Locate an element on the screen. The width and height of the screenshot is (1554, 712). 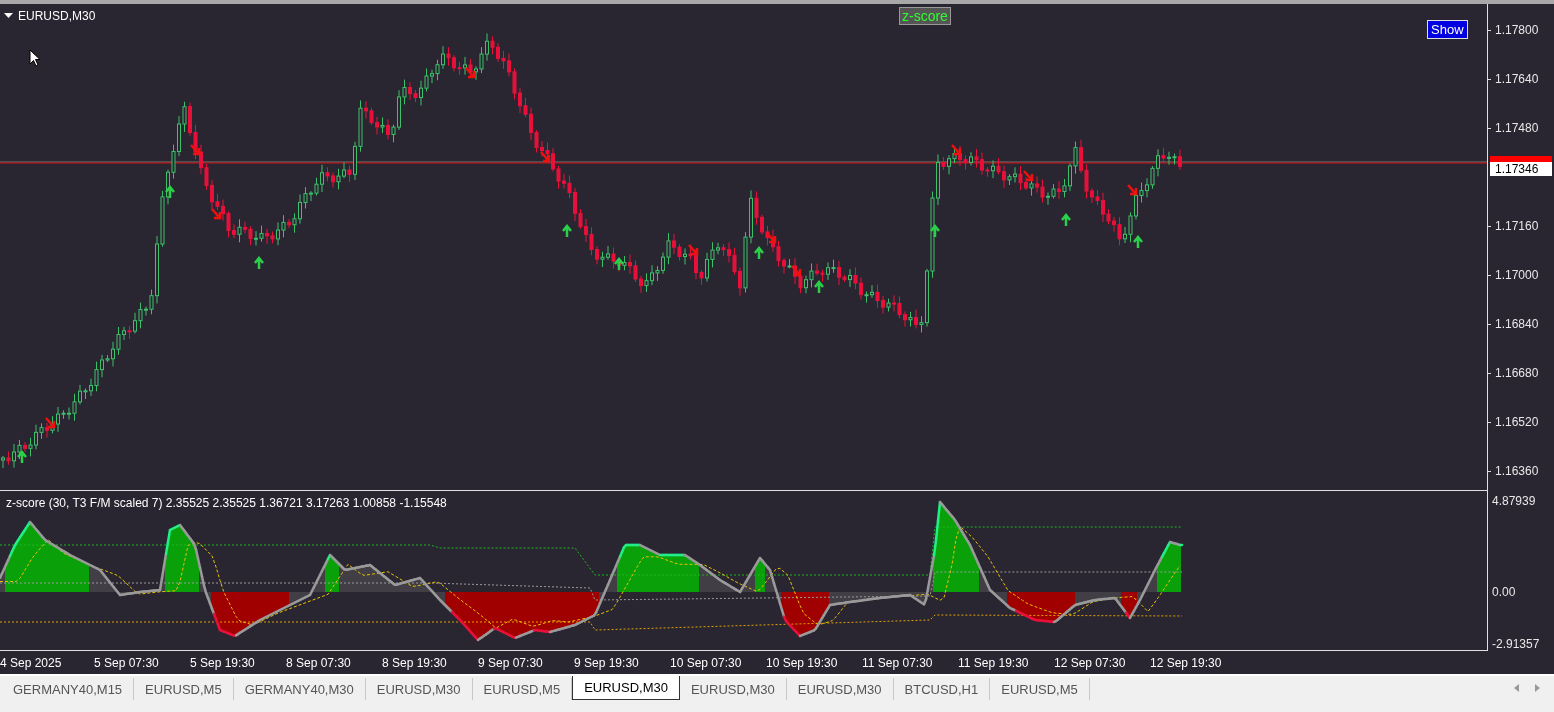
time-label: 11 Sep 19:30 is located at coordinates (994, 663).